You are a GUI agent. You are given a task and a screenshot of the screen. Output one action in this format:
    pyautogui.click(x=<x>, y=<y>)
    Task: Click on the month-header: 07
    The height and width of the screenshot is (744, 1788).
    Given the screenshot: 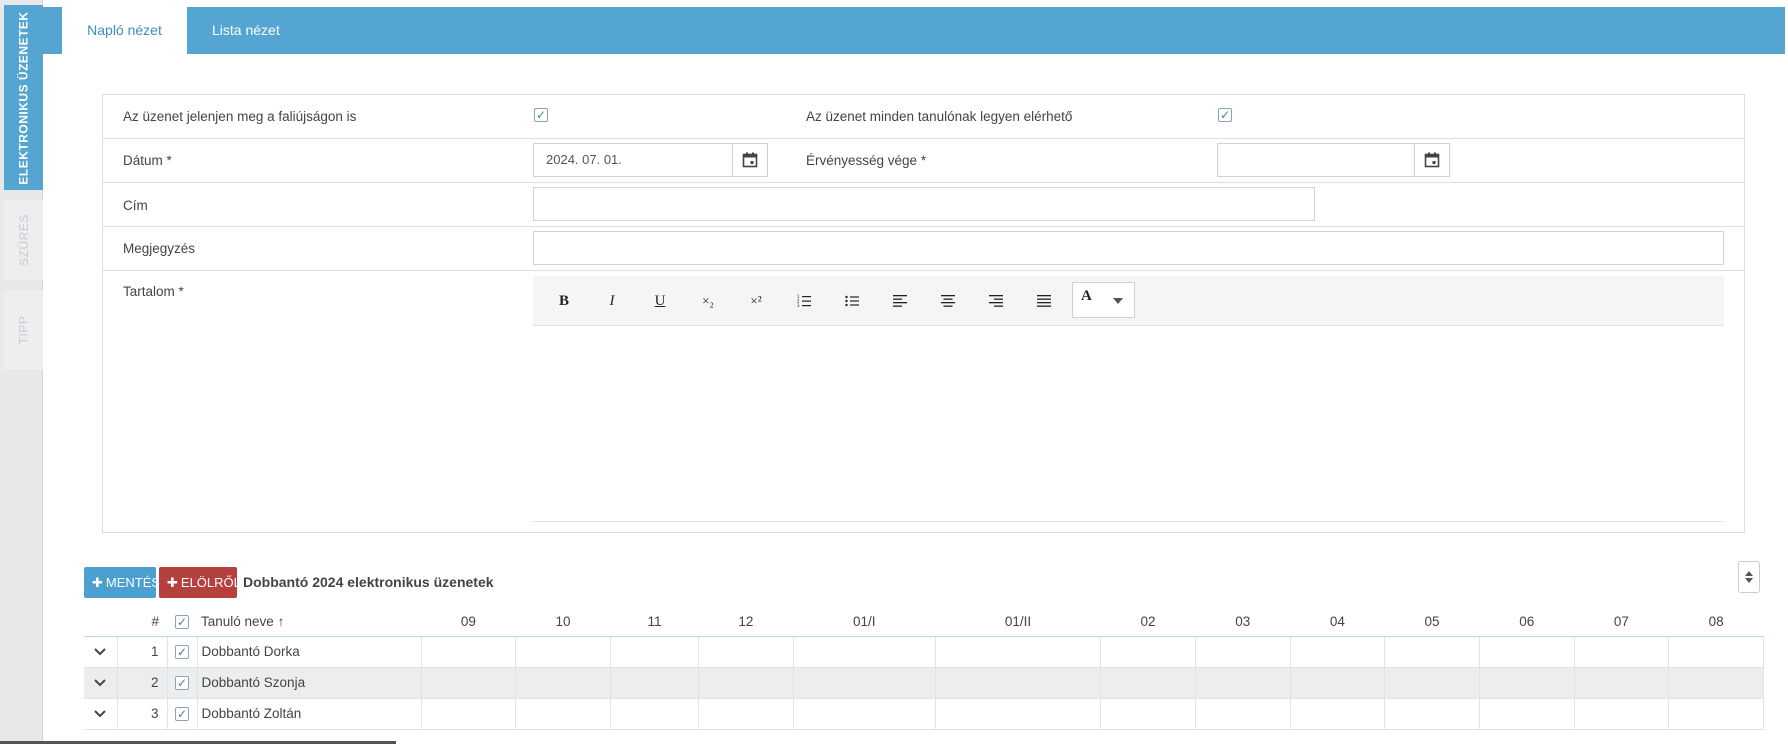 What is the action you would take?
    pyautogui.click(x=1621, y=622)
    